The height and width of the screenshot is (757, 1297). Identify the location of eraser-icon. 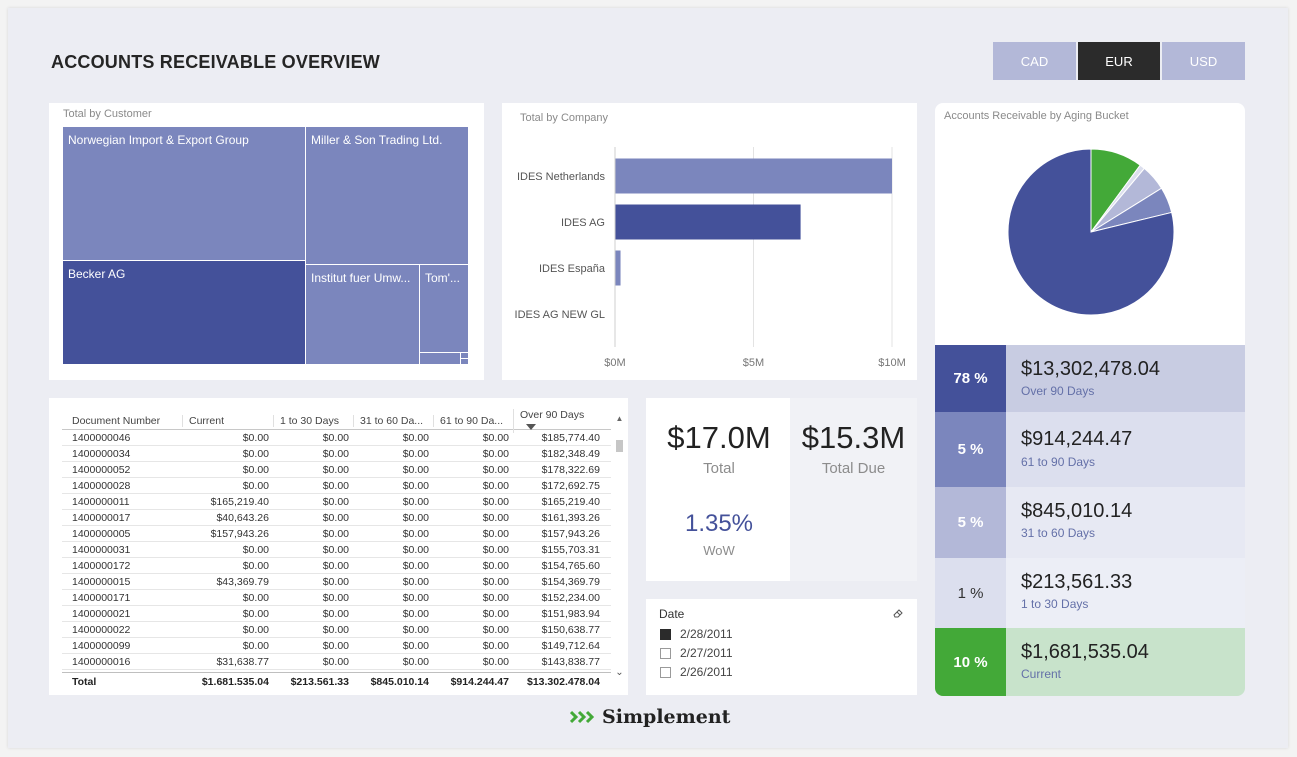
(898, 613).